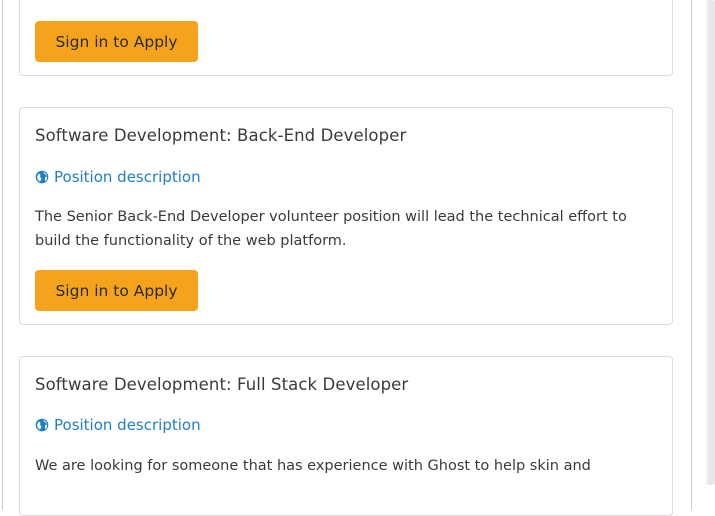 The width and height of the screenshot is (715, 516). What do you see at coordinates (711, 242) in the screenshot?
I see `scrollbar-thumb` at bounding box center [711, 242].